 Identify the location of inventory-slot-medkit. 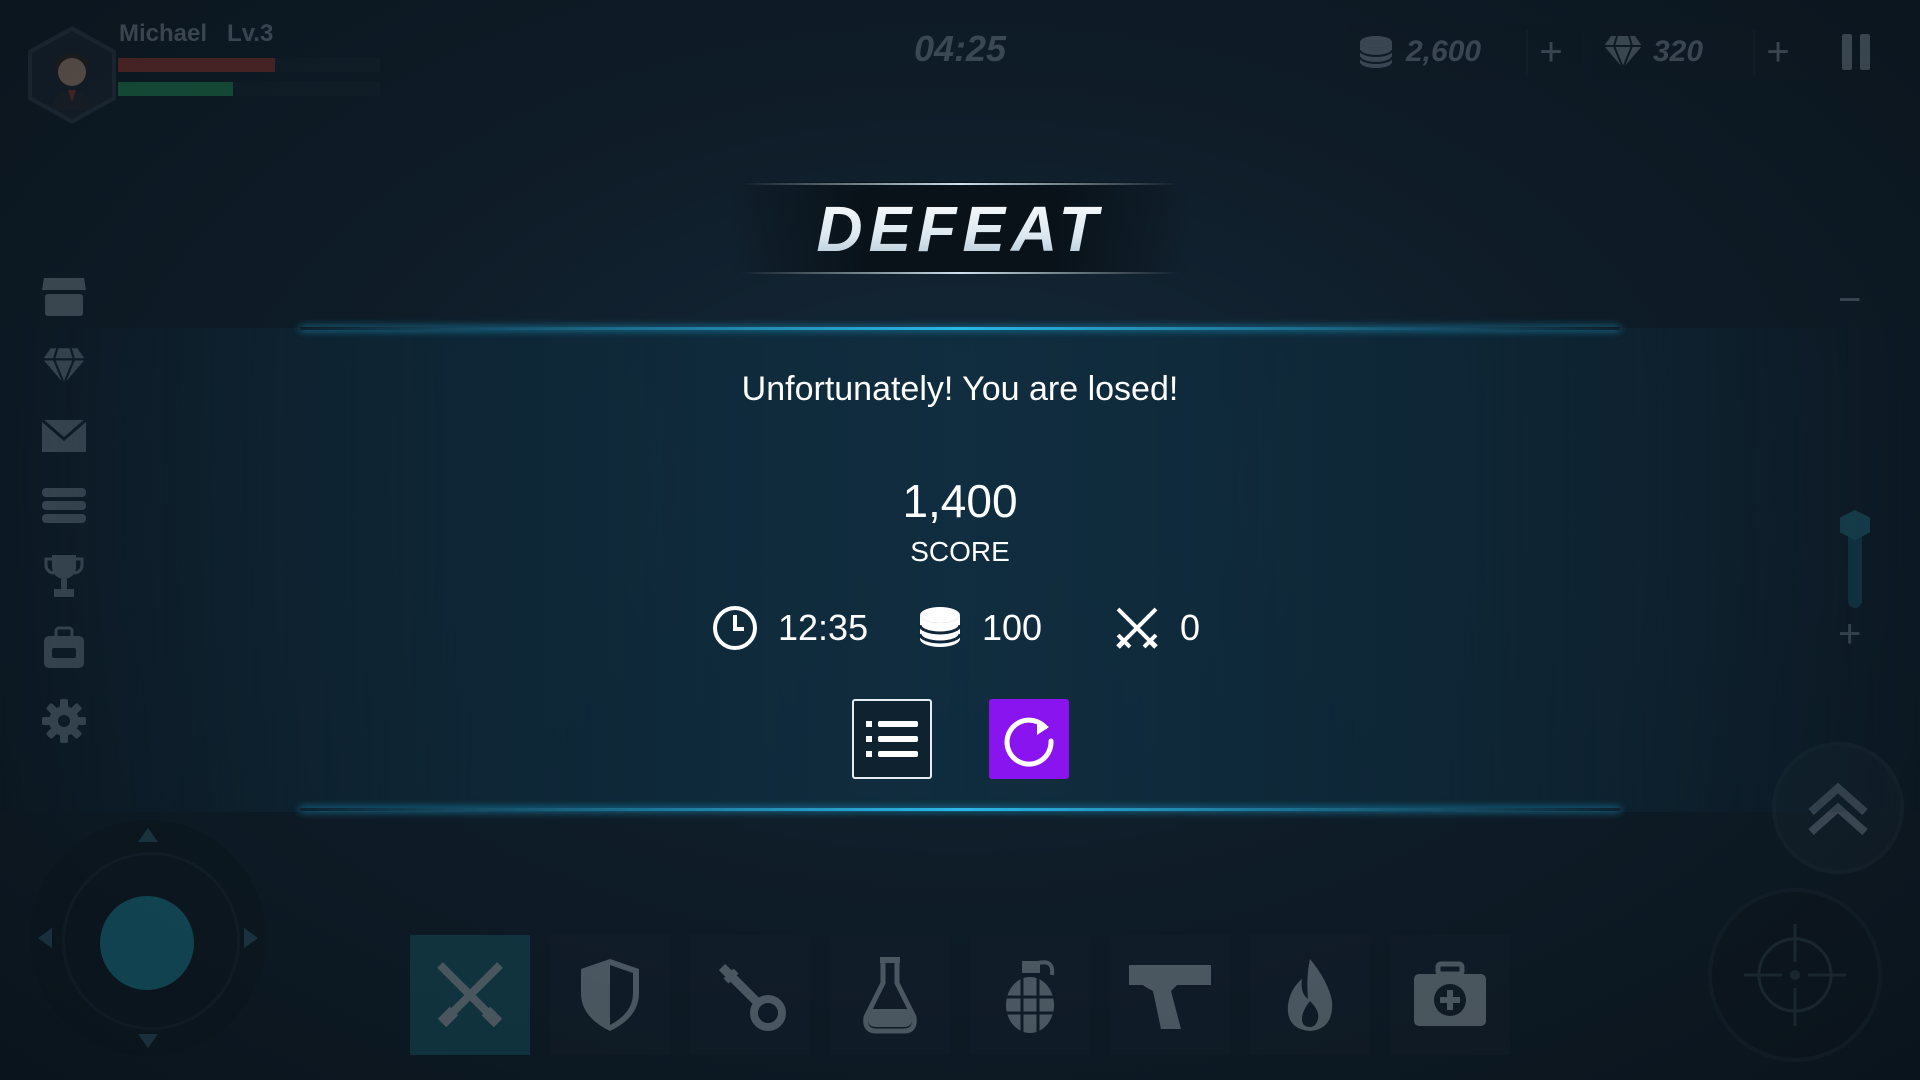
(1450, 995).